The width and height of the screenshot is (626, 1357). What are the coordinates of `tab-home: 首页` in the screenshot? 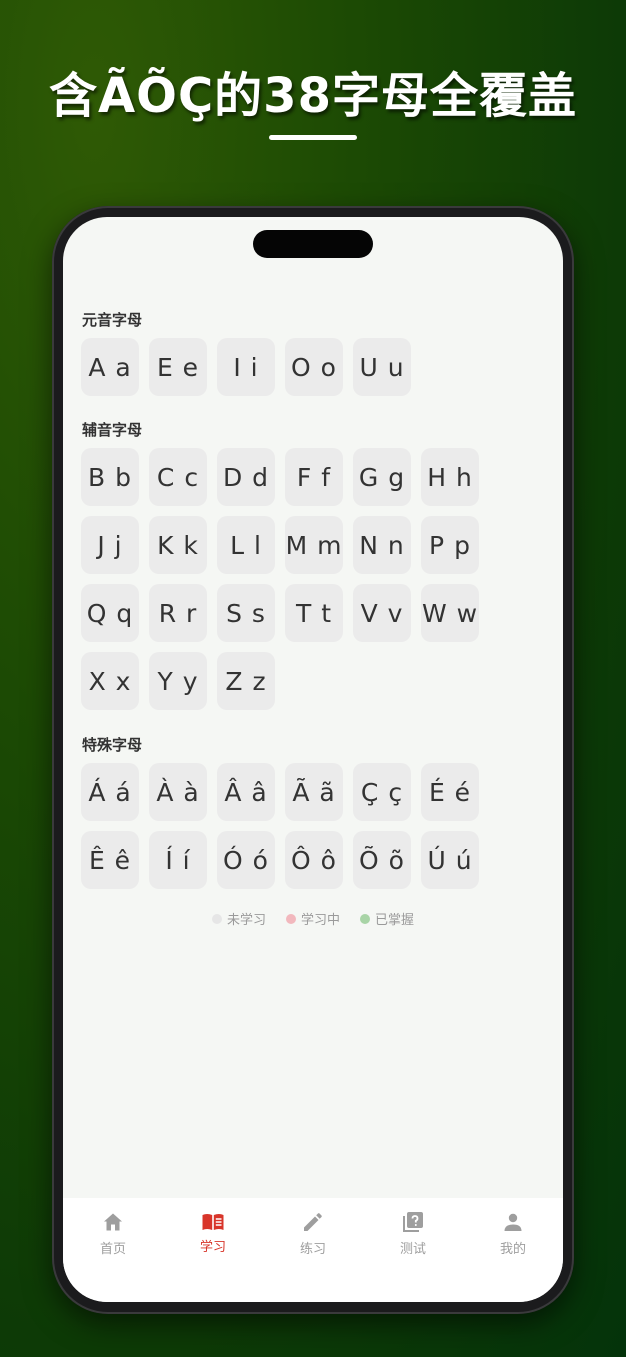 It's located at (113, 1250).